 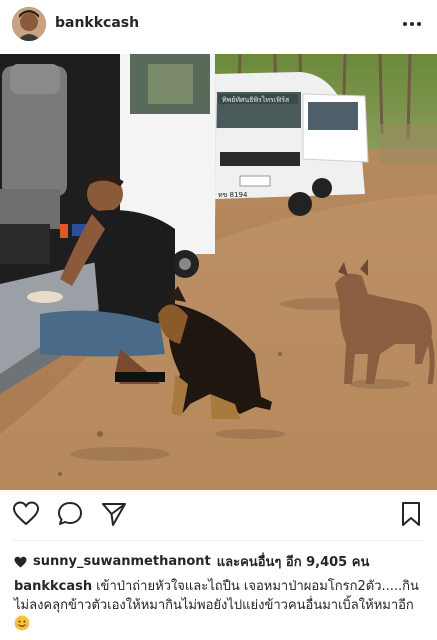 What do you see at coordinates (122, 561) in the screenshot?
I see `likes-username: sunny_suwanmethanont` at bounding box center [122, 561].